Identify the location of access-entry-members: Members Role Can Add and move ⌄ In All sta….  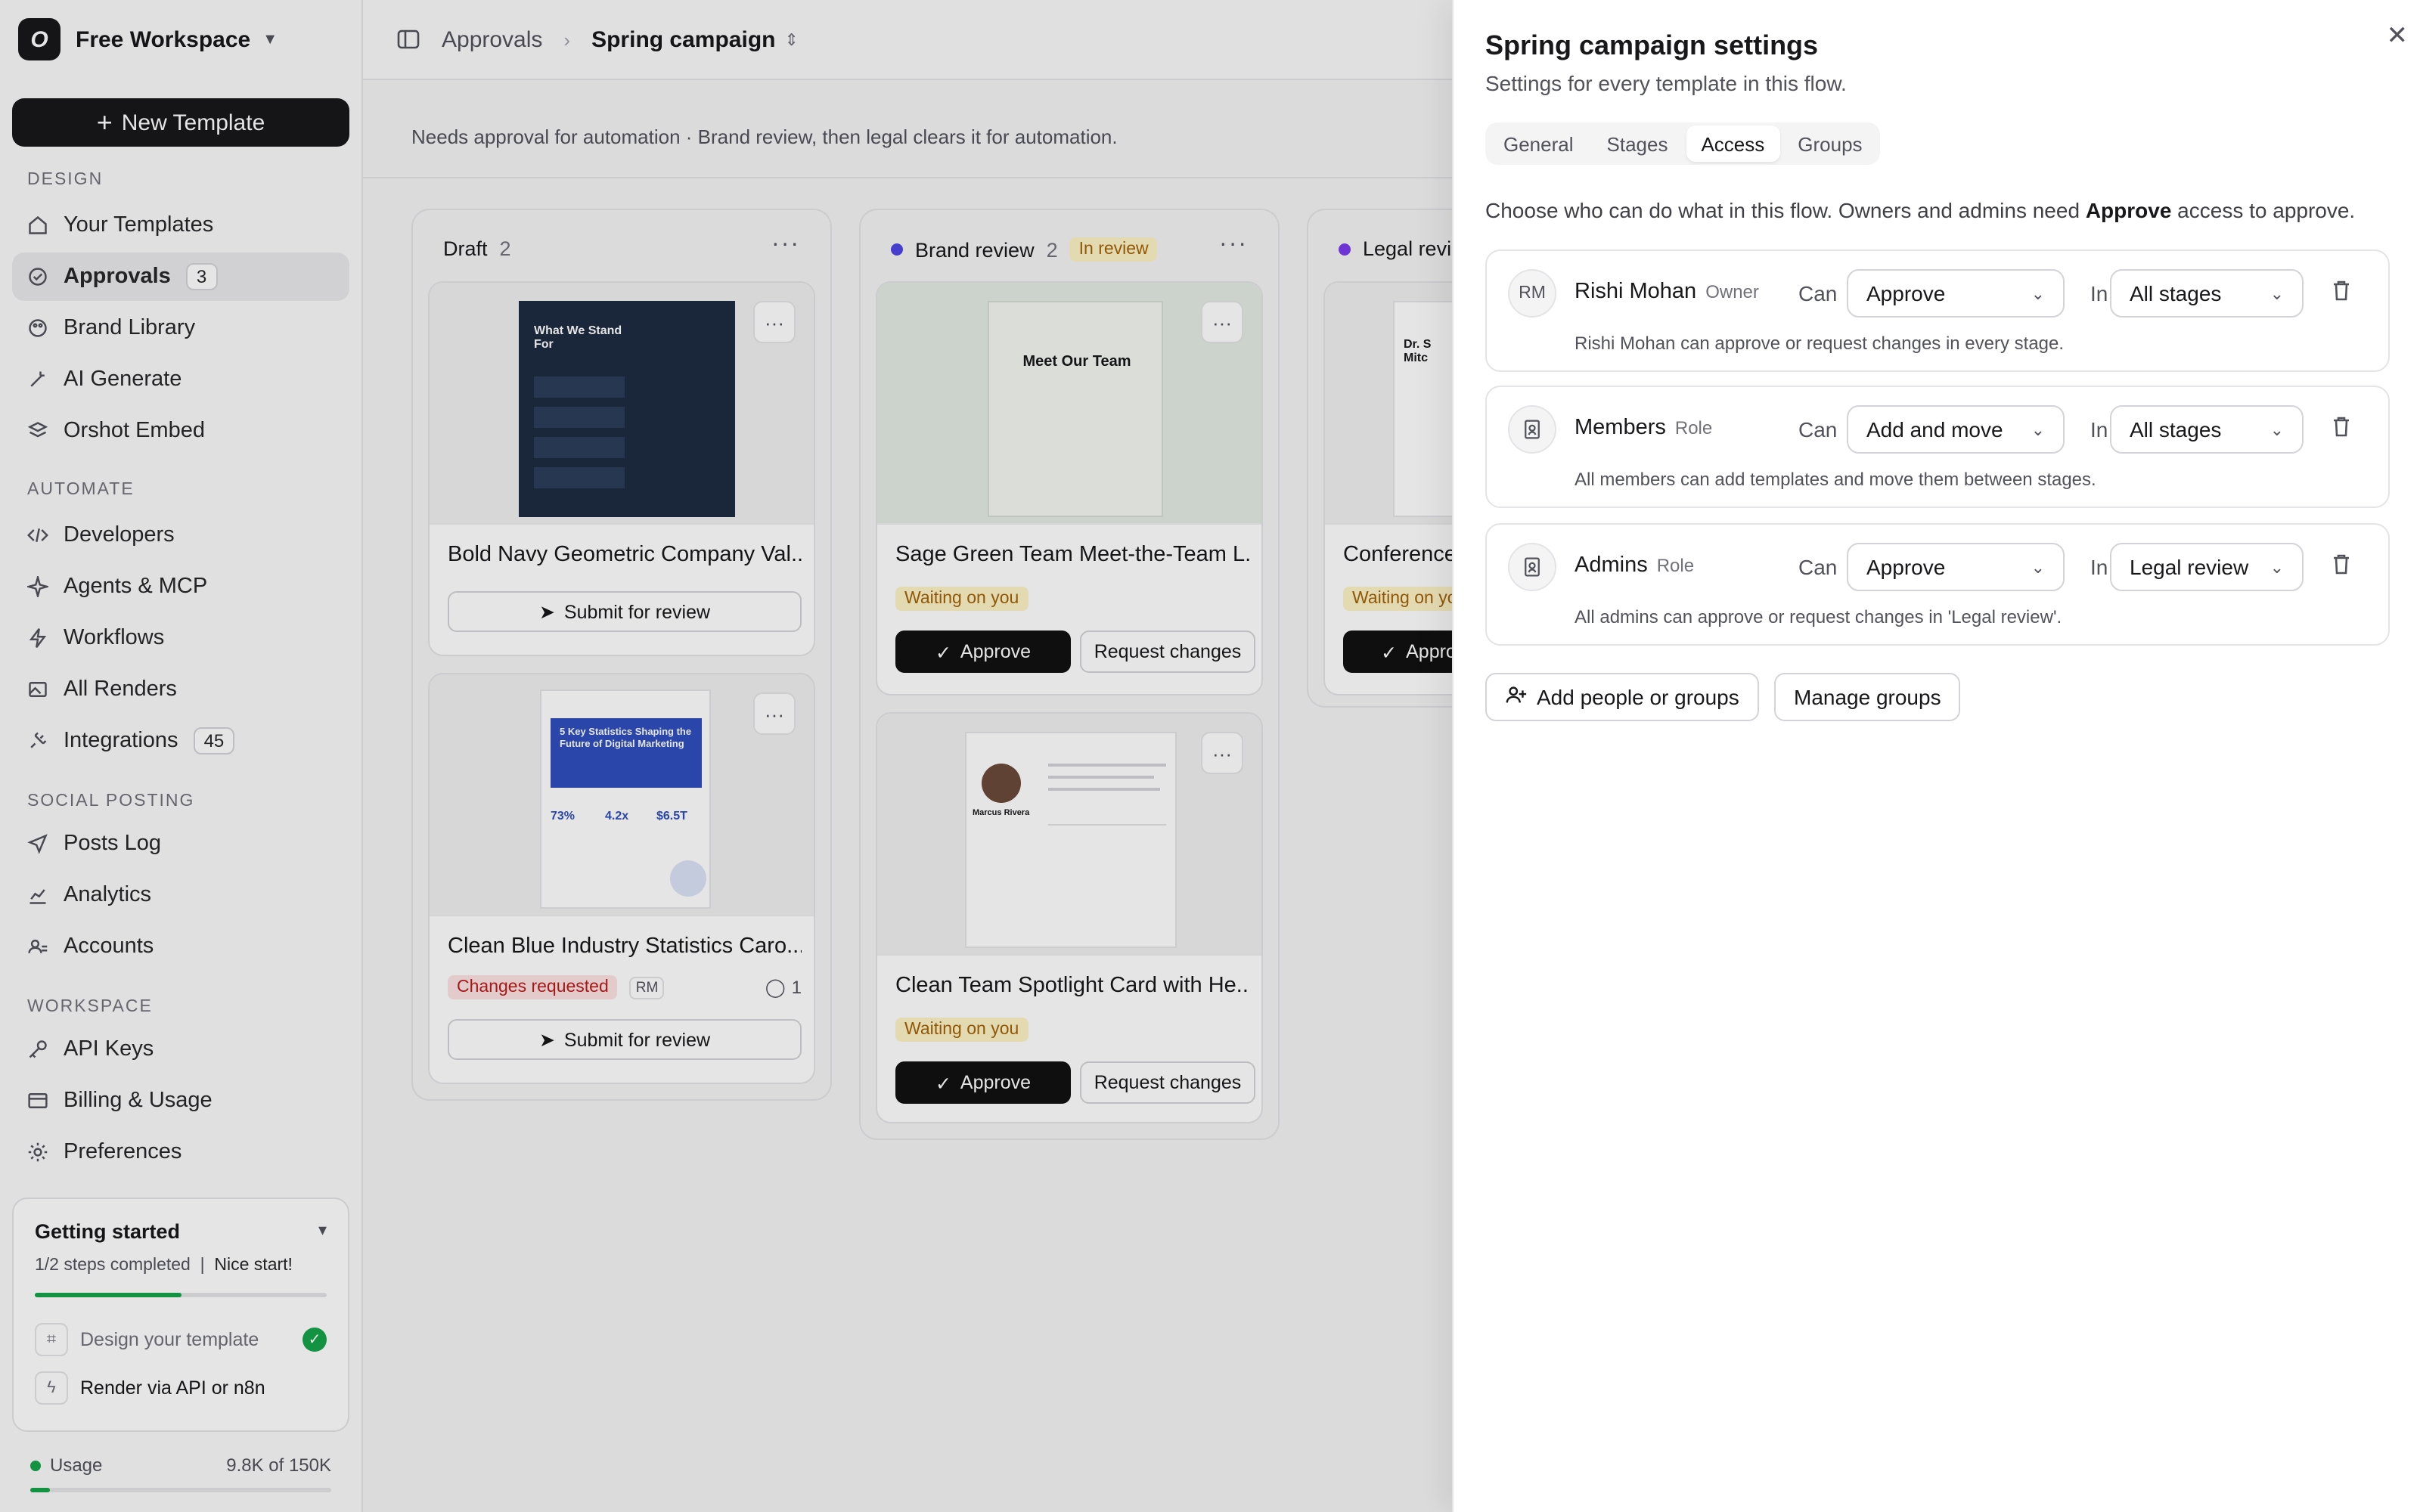
(1937, 447).